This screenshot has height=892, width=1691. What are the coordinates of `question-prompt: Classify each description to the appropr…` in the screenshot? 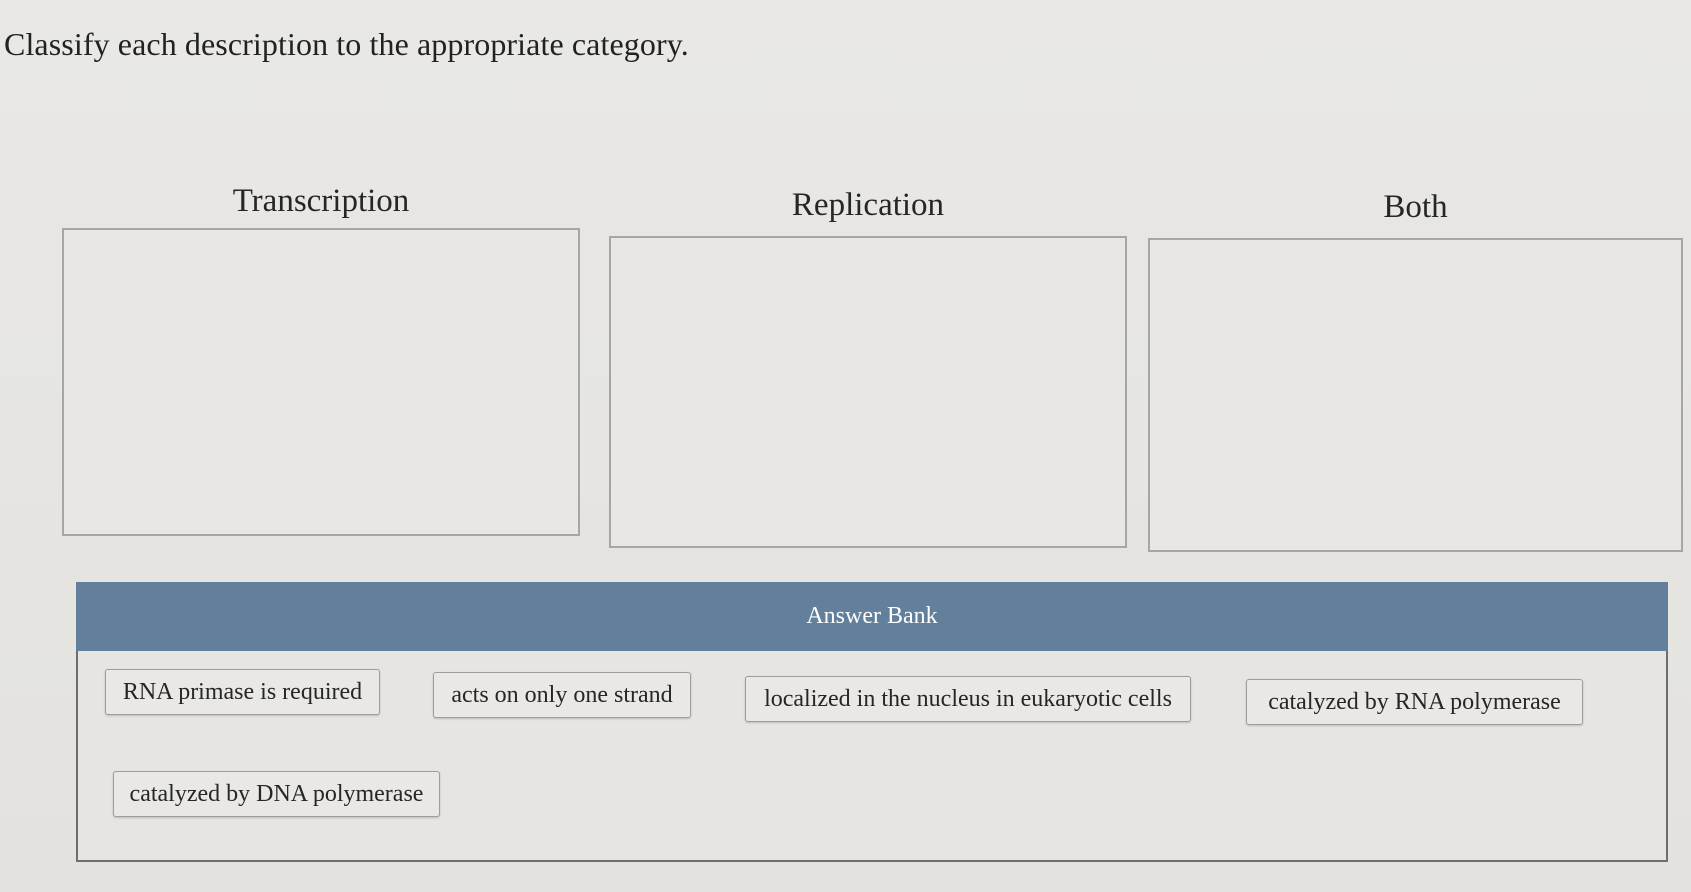 It's located at (346, 44).